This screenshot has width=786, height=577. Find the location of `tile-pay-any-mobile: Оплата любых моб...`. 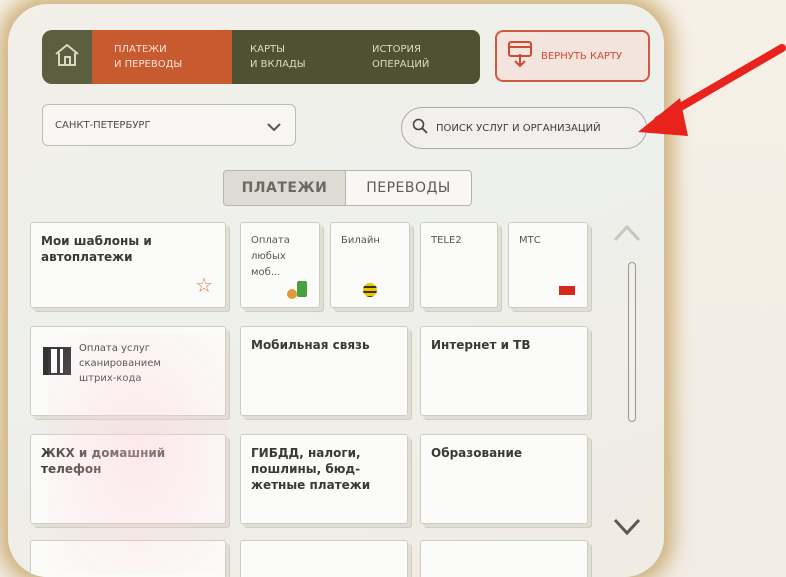

tile-pay-any-mobile: Оплата любых моб... is located at coordinates (280, 265).